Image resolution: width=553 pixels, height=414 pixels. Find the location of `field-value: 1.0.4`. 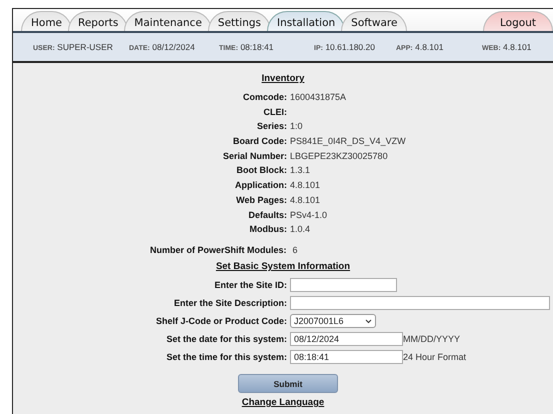

field-value: 1.0.4 is located at coordinates (300, 229).